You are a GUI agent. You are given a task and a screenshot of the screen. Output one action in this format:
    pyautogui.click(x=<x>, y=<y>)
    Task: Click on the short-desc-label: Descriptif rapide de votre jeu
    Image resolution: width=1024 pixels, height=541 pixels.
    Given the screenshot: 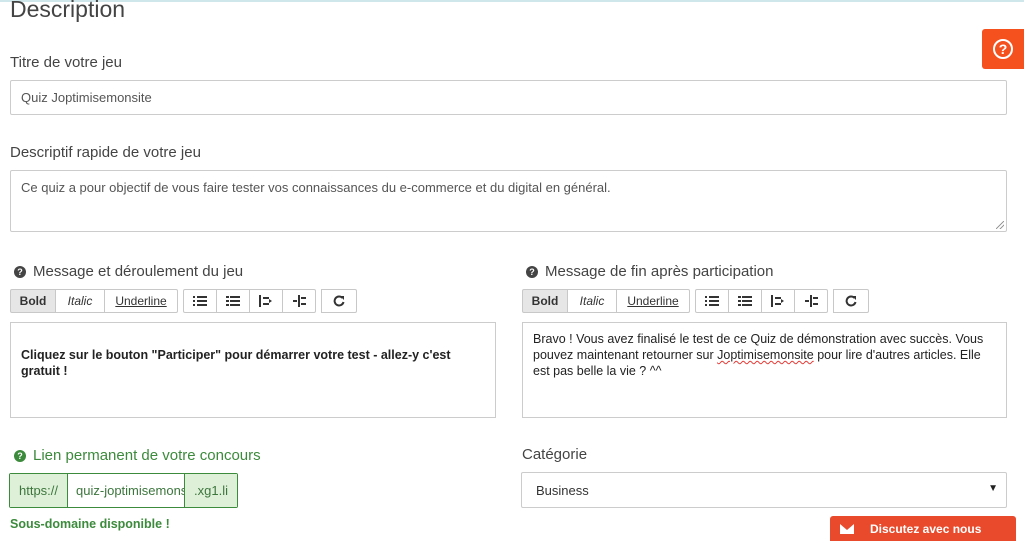 What is the action you would take?
    pyautogui.click(x=105, y=152)
    